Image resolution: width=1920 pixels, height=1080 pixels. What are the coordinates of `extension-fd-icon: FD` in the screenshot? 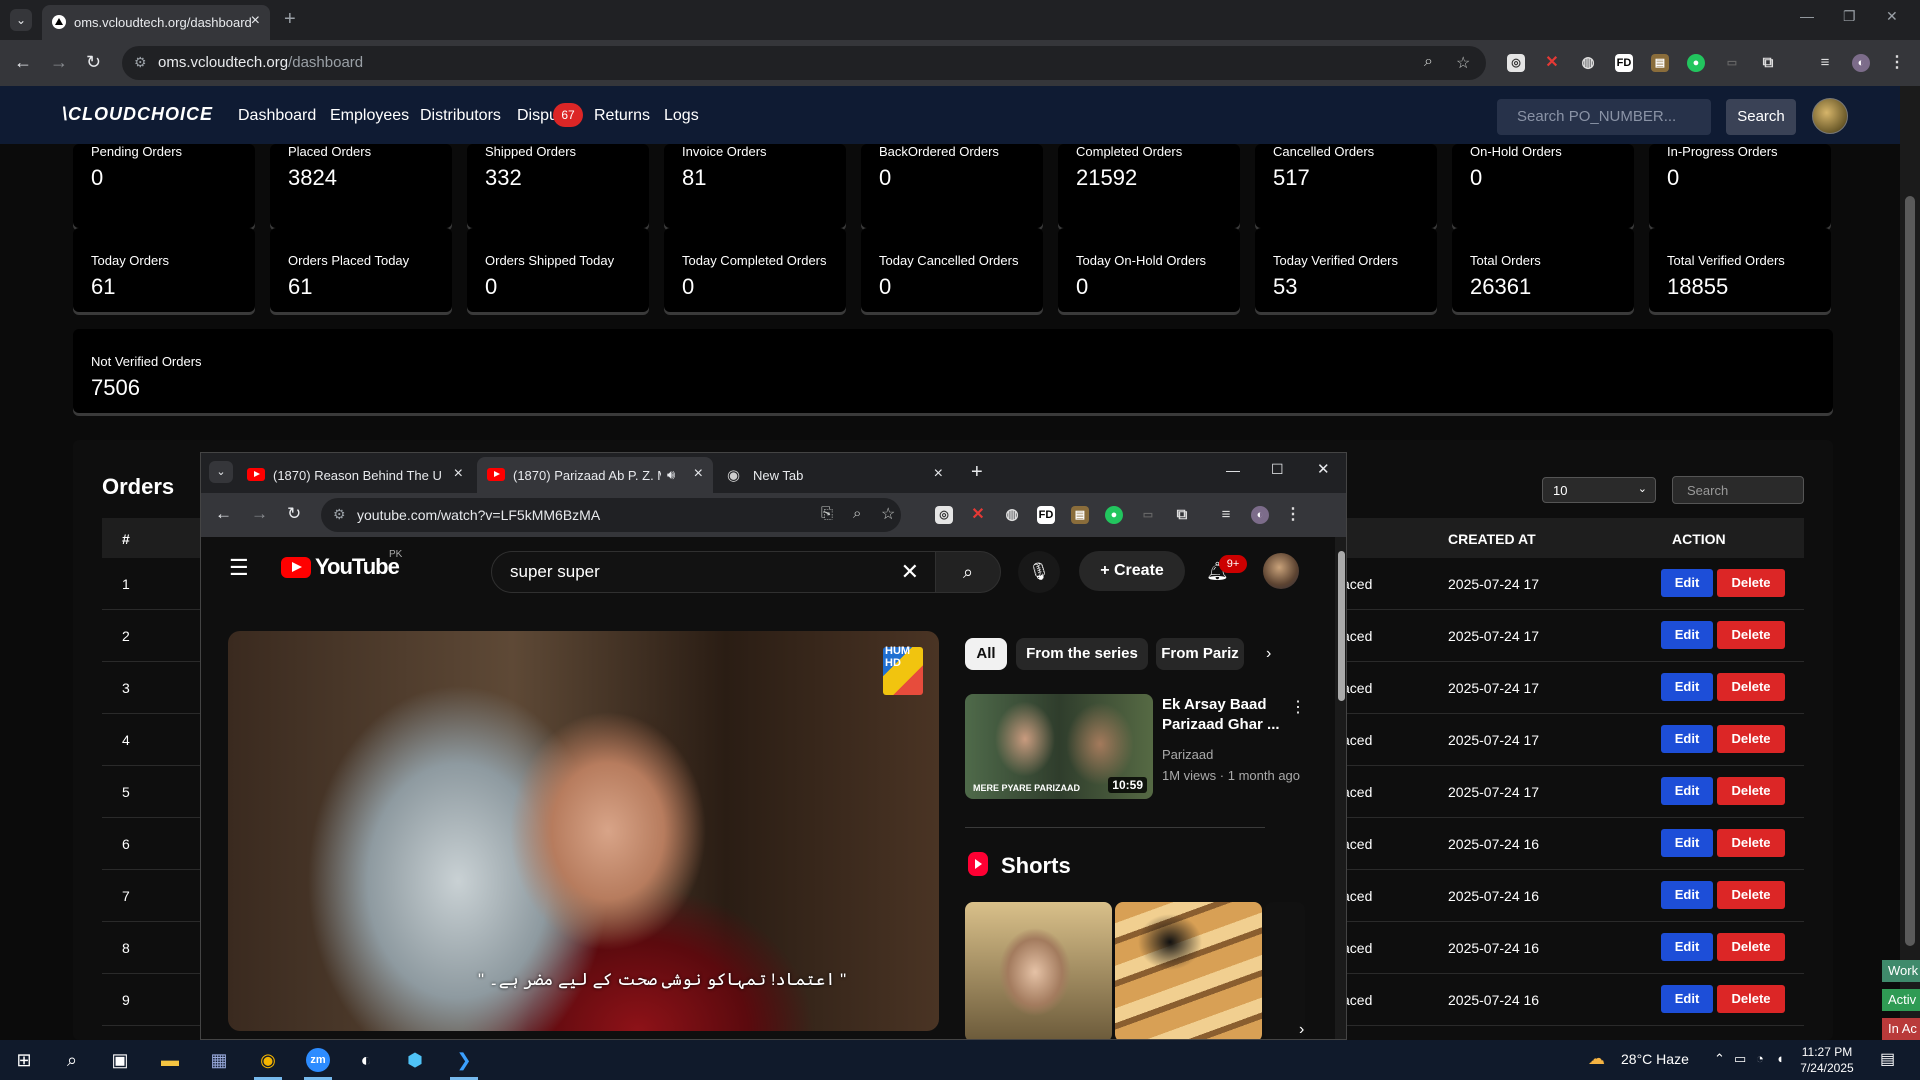 It's located at (1624, 63).